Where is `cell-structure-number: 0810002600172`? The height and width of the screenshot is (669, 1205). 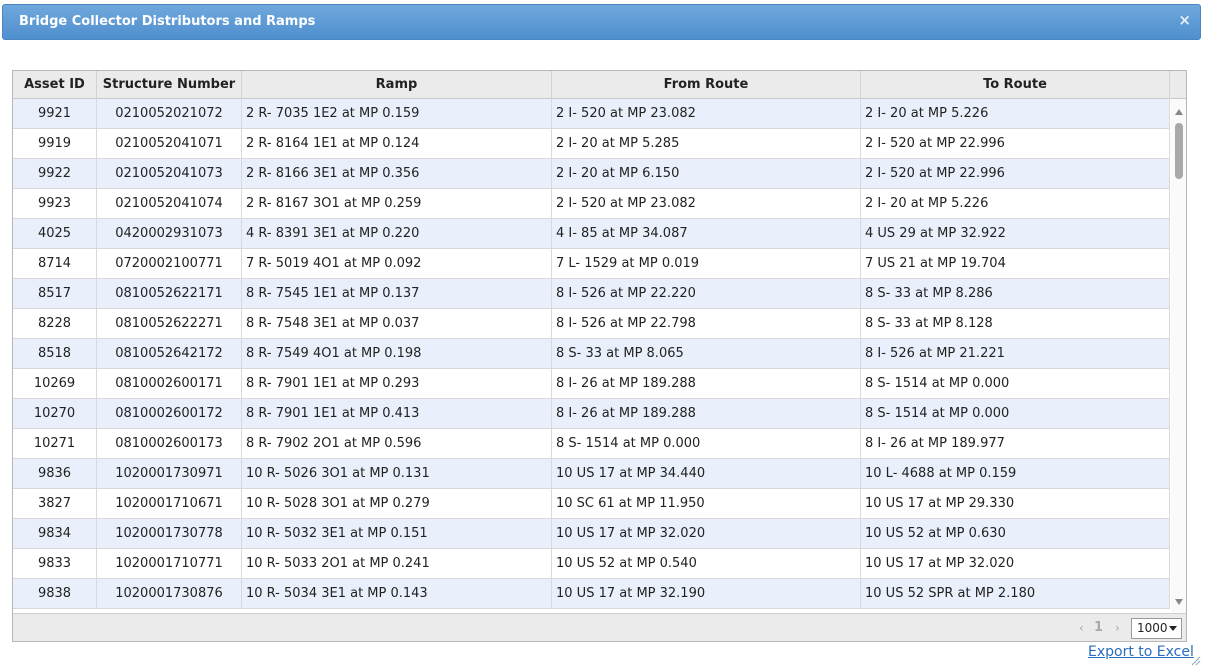 cell-structure-number: 0810002600172 is located at coordinates (169, 413).